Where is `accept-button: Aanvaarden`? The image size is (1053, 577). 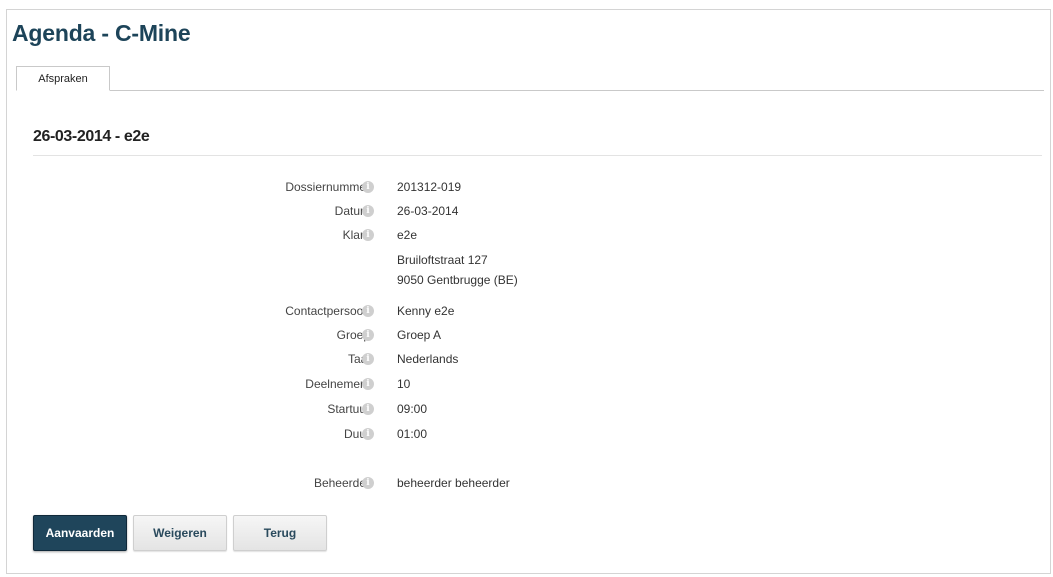 accept-button: Aanvaarden is located at coordinates (80, 533).